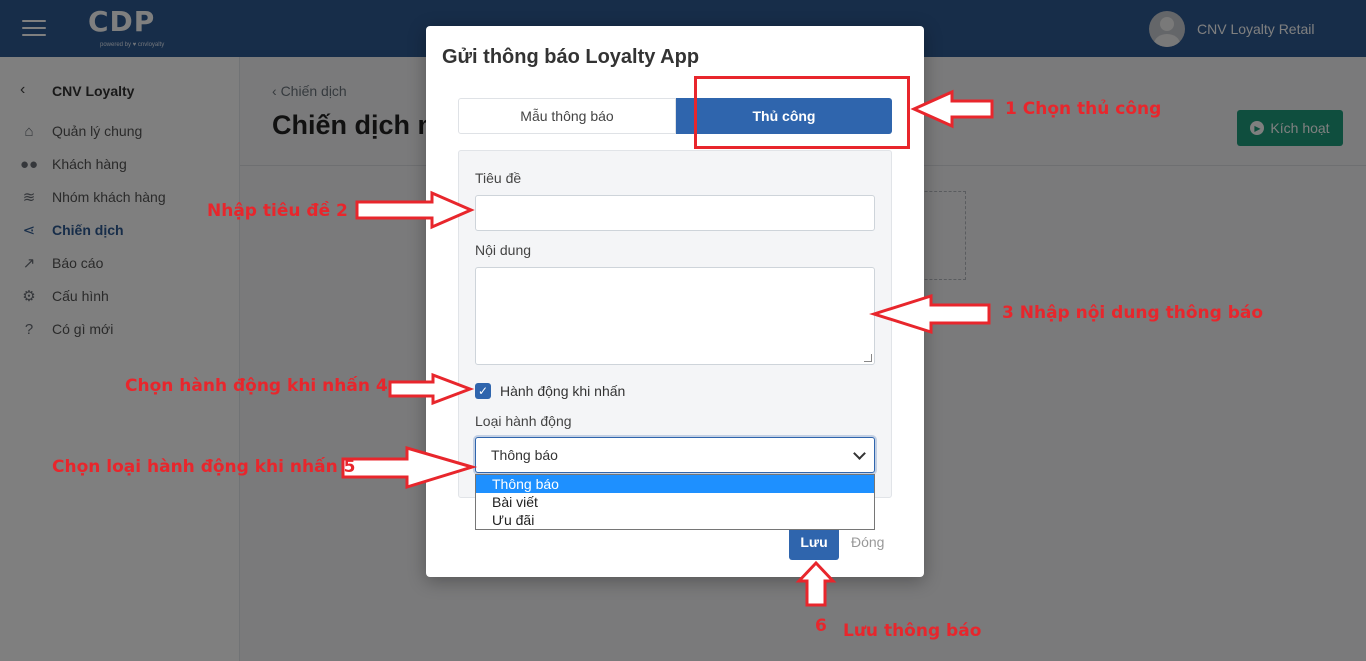 The width and height of the screenshot is (1366, 661). Describe the element at coordinates (1083, 109) in the screenshot. I see `annotation-1: 1 Chọn thủ công` at that location.